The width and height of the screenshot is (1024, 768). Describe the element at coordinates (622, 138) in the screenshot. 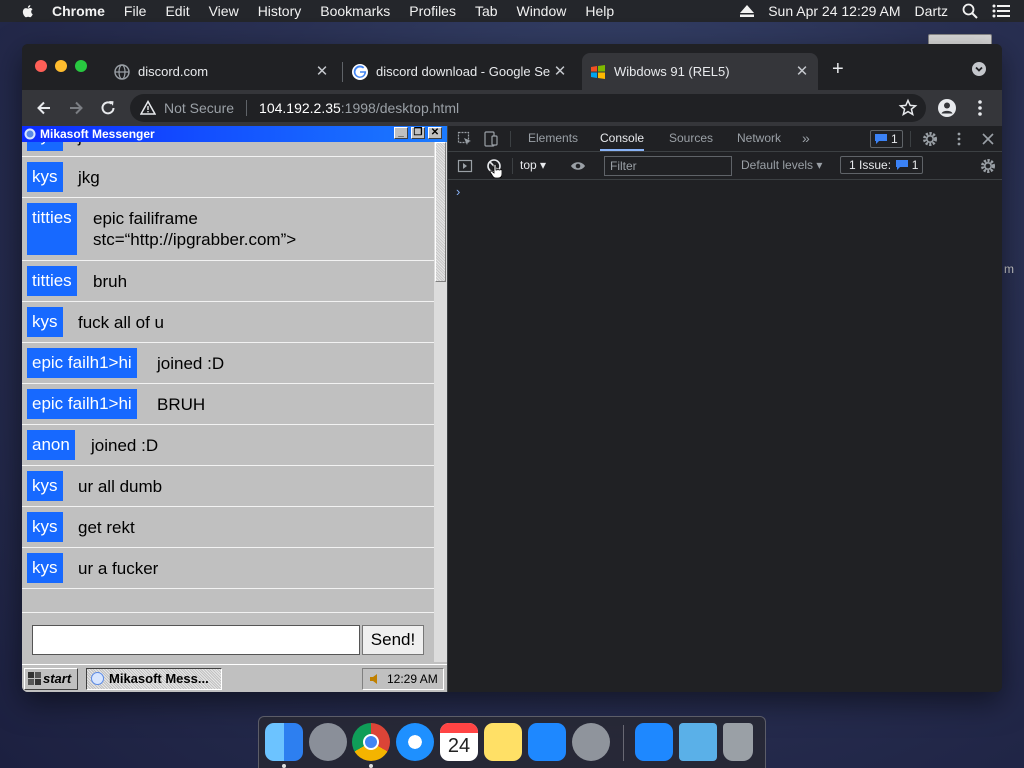

I see `devtools-tab-console: Console` at that location.